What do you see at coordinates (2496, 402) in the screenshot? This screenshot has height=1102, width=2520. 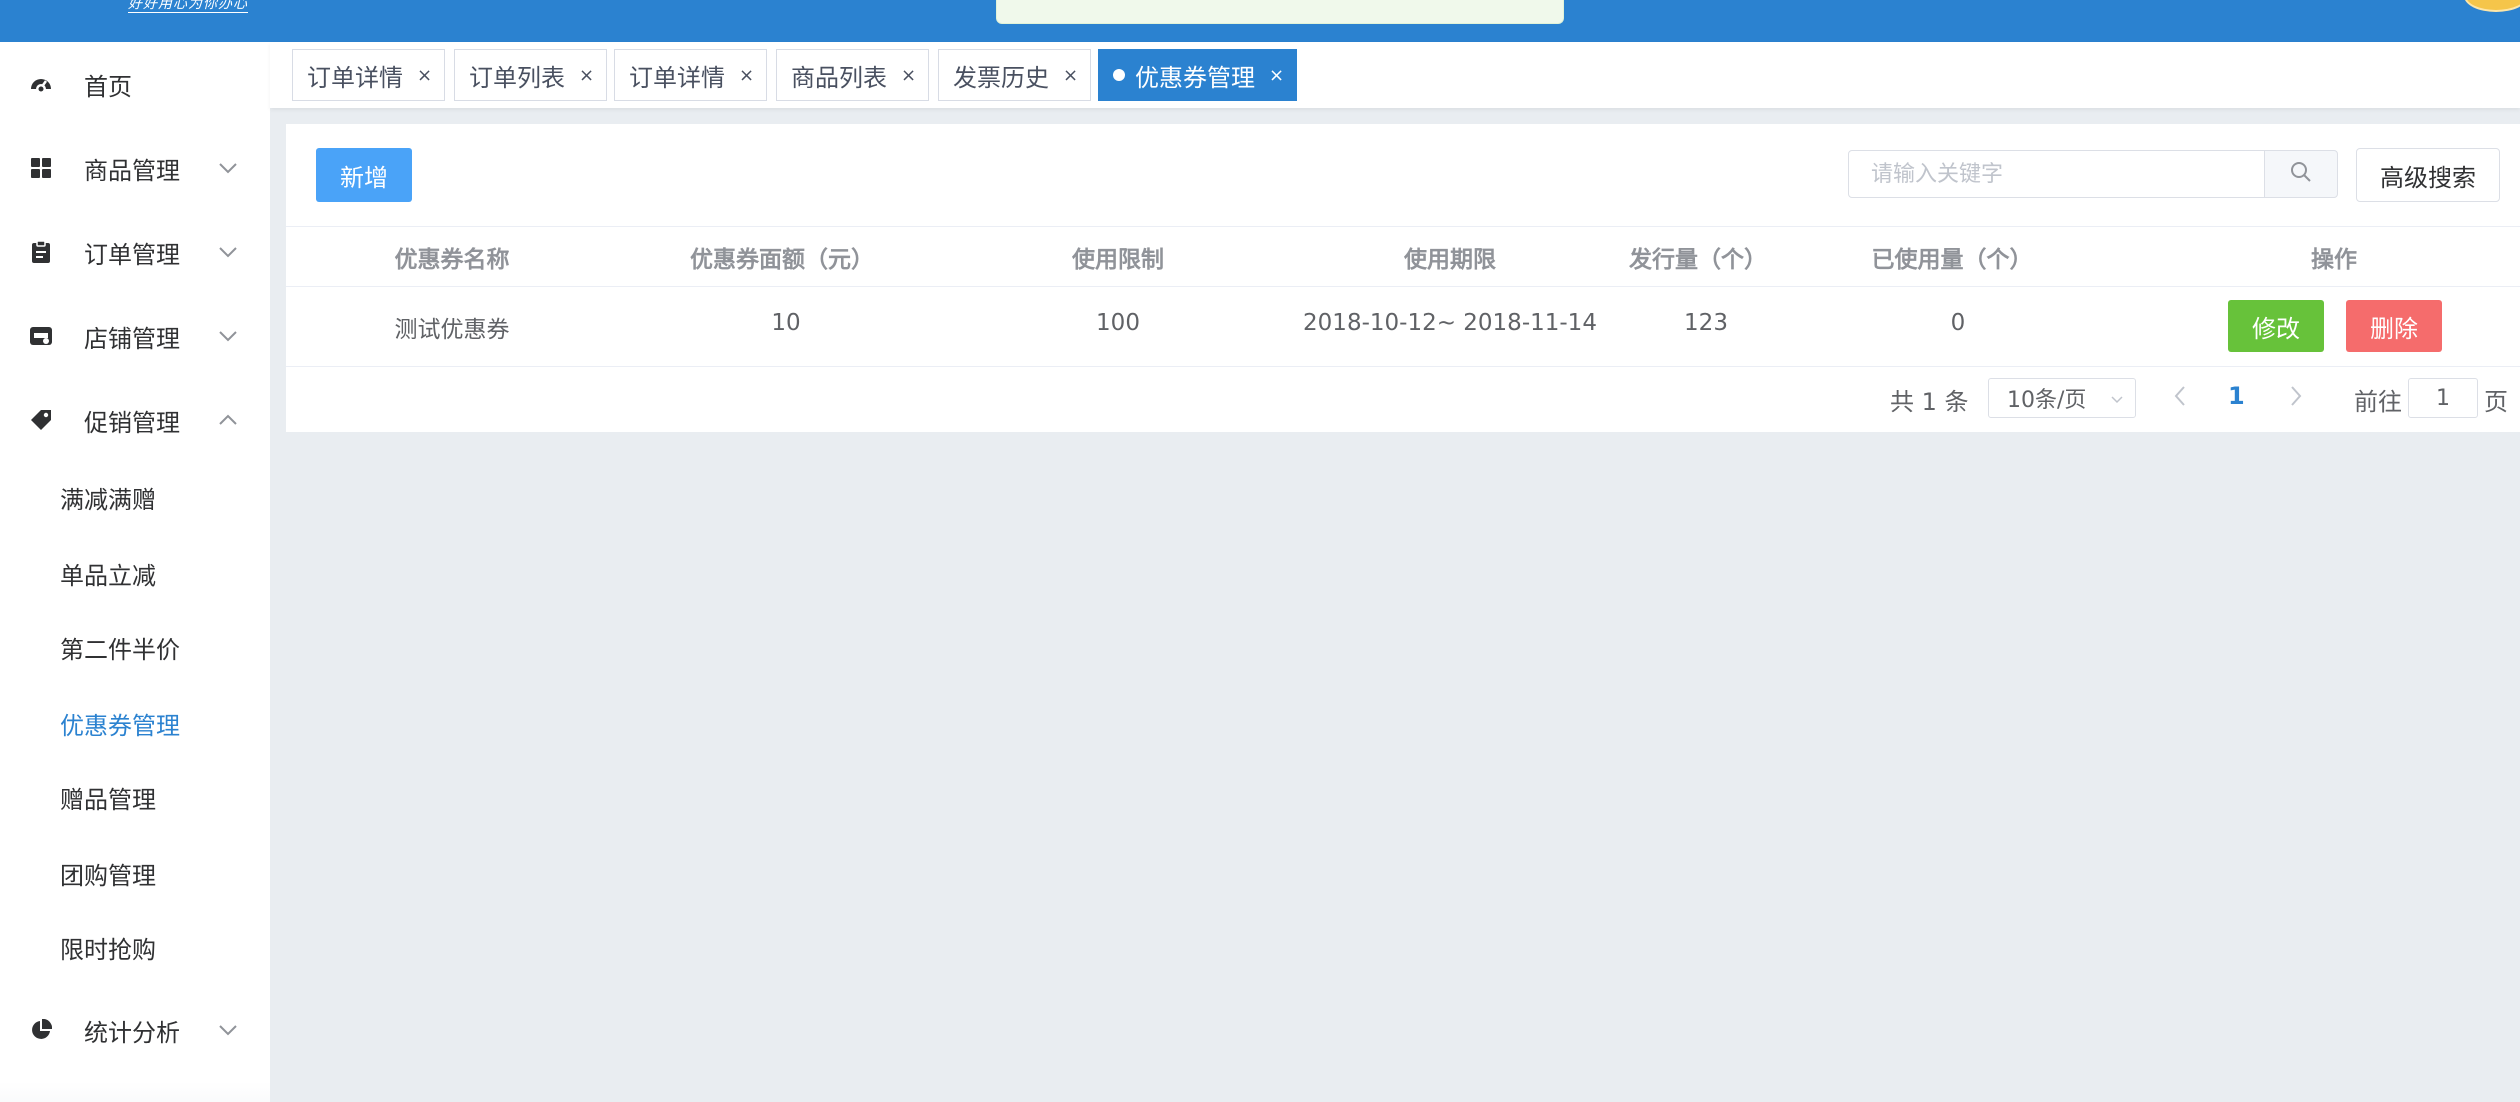 I see `page-unit-label: 页` at bounding box center [2496, 402].